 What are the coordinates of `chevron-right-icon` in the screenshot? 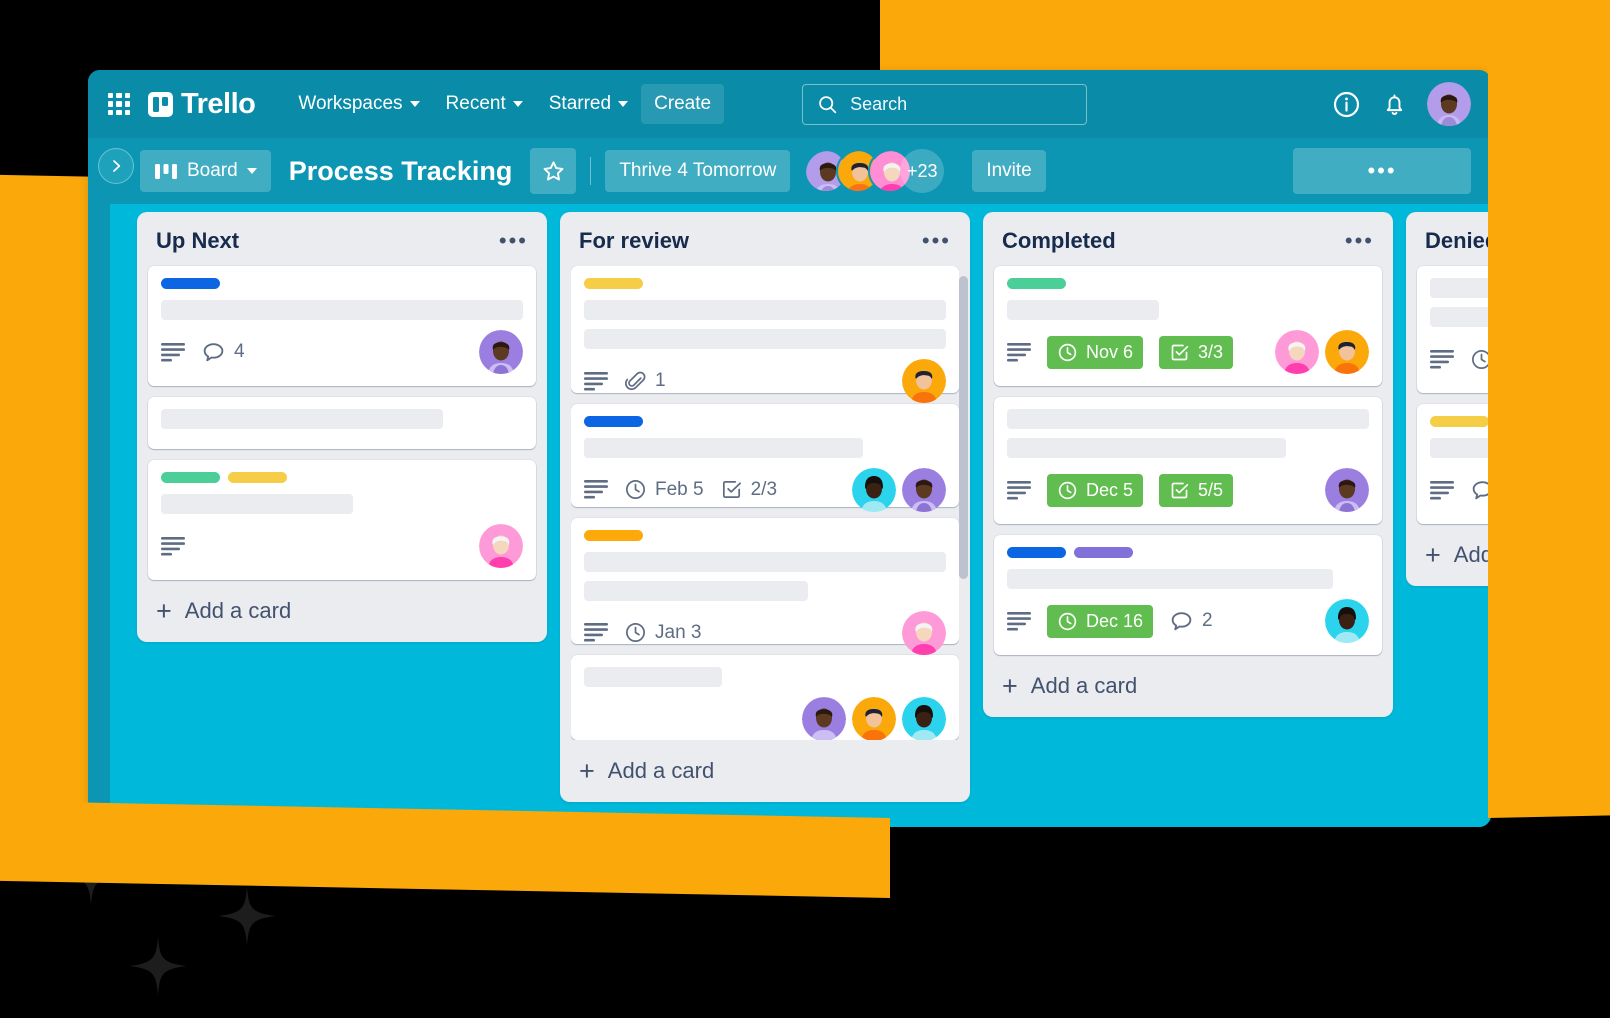 It's located at (117, 166).